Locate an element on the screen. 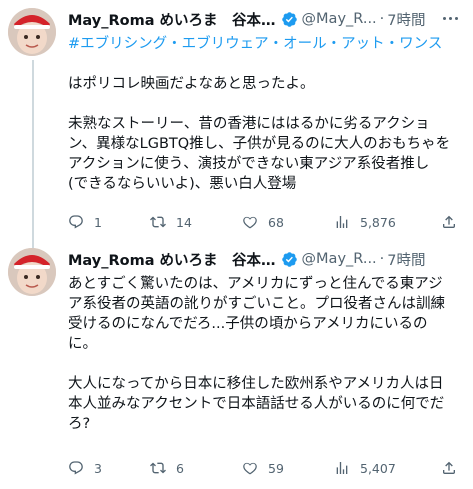 The width and height of the screenshot is (473, 489). views-count: 5,407 is located at coordinates (378, 468).